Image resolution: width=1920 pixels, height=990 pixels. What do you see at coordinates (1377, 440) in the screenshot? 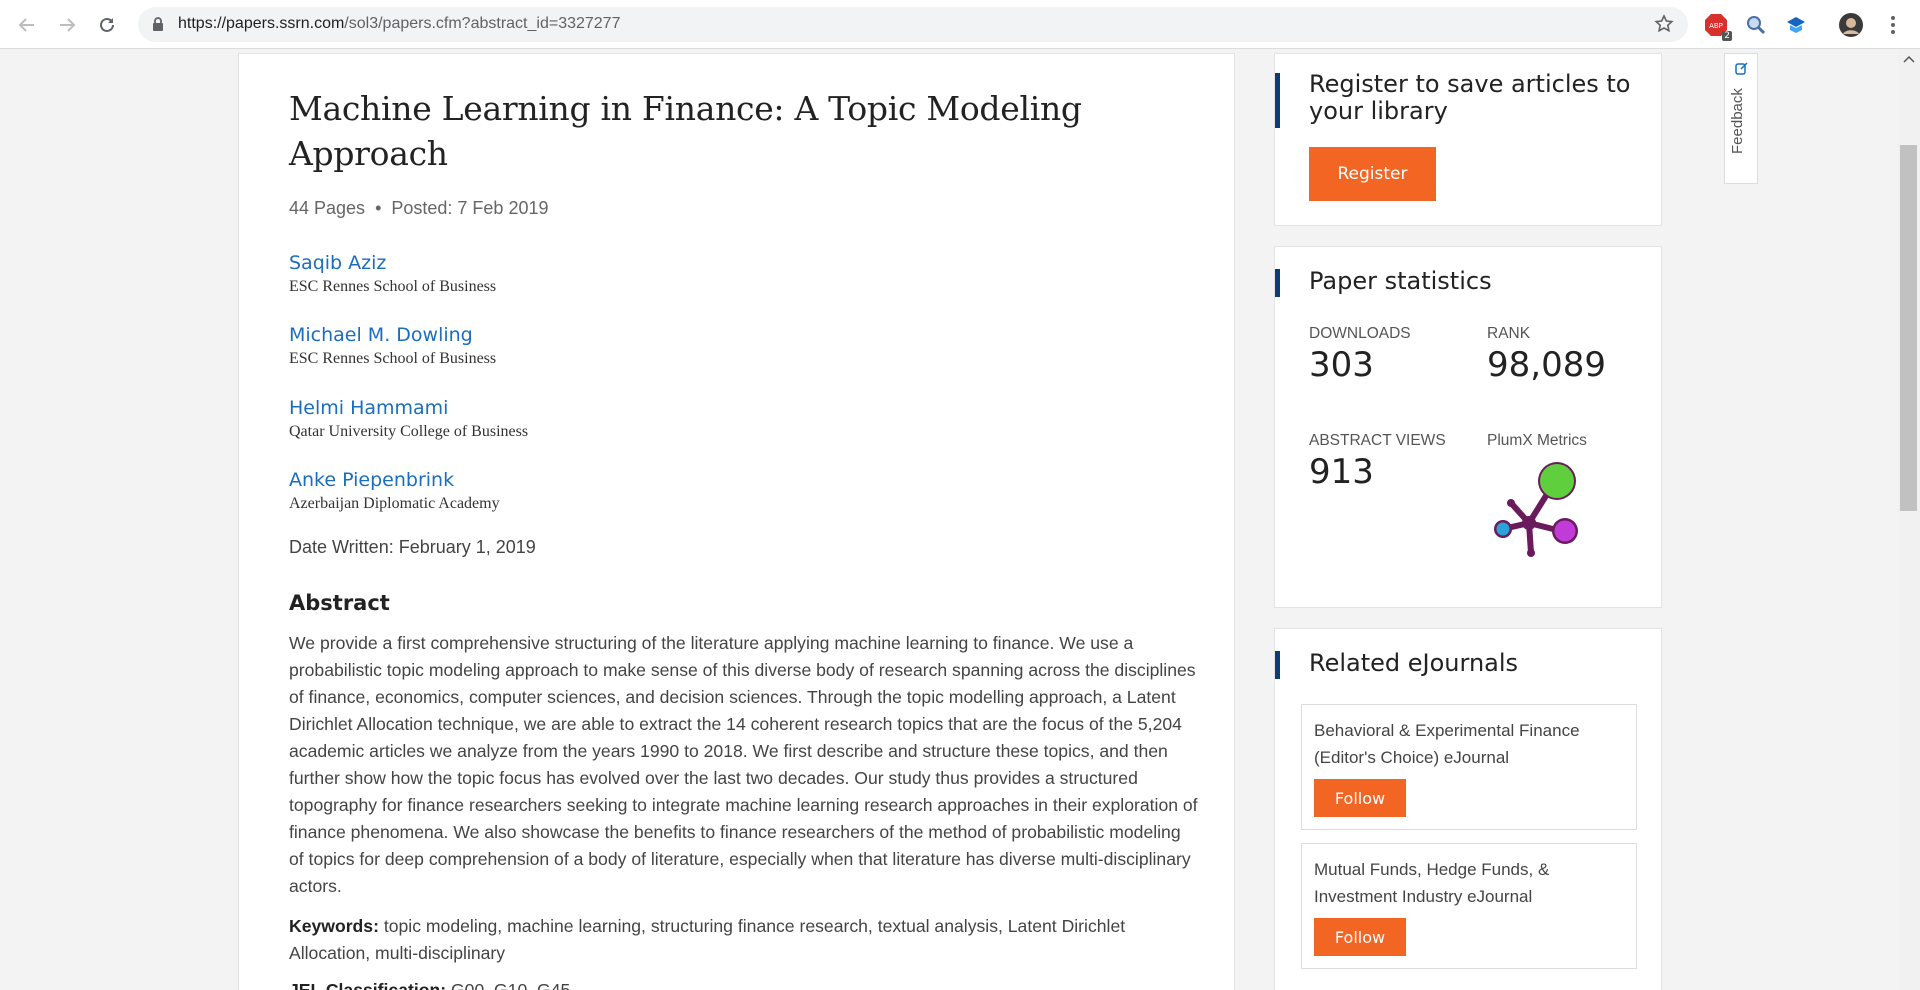
I see `abstract-views-label: ABSTRACT VIEWS` at bounding box center [1377, 440].